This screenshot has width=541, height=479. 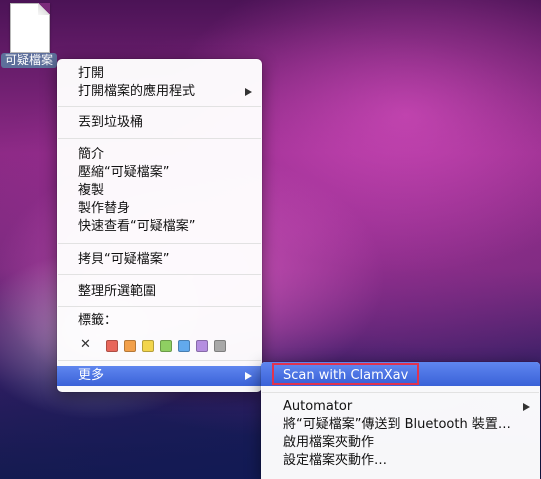 What do you see at coordinates (159, 173) in the screenshot?
I see `menu-item-compress: 壓縮“可疑檔案”` at bounding box center [159, 173].